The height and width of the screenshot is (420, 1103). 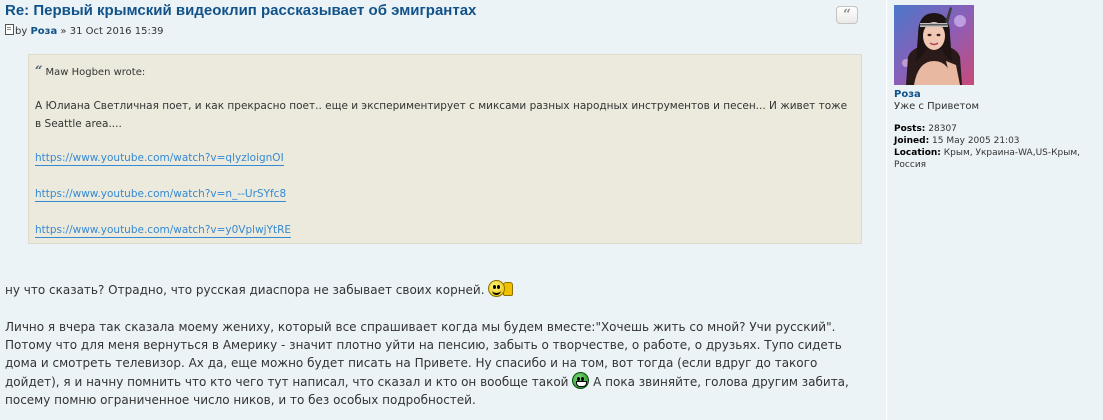 What do you see at coordinates (116, 31) in the screenshot?
I see `post-date: 31 Oct 2016 15:39` at bounding box center [116, 31].